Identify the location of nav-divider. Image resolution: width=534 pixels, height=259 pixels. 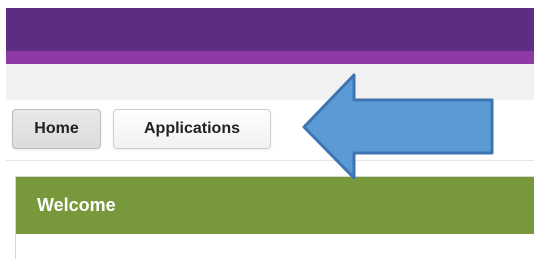
(270, 160).